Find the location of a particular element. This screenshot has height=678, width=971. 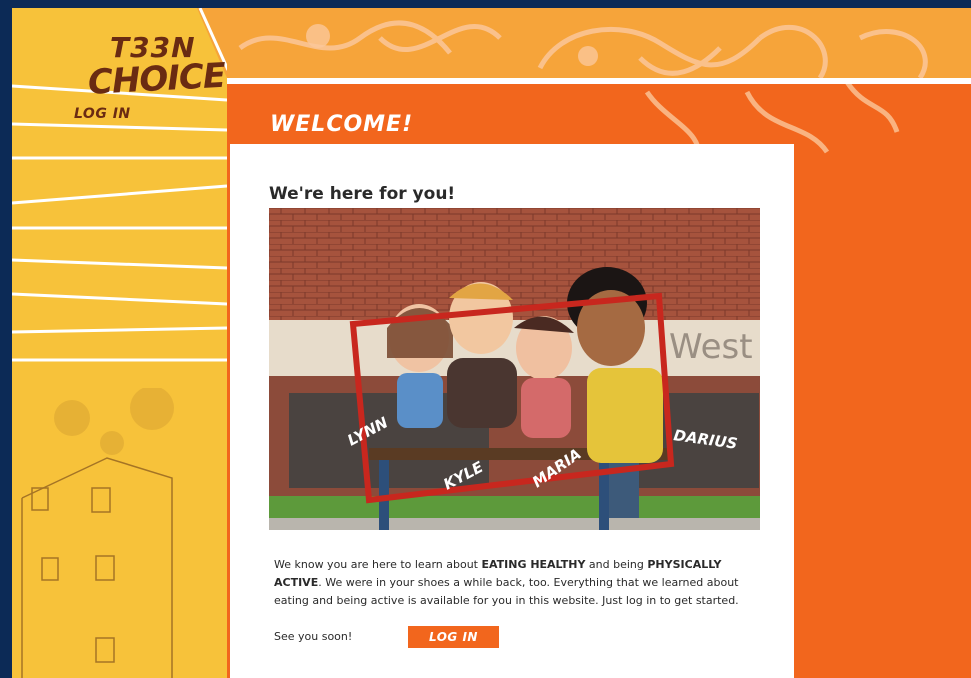

intro-emphasis-1: EATING HEALTHY is located at coordinates (533, 564).